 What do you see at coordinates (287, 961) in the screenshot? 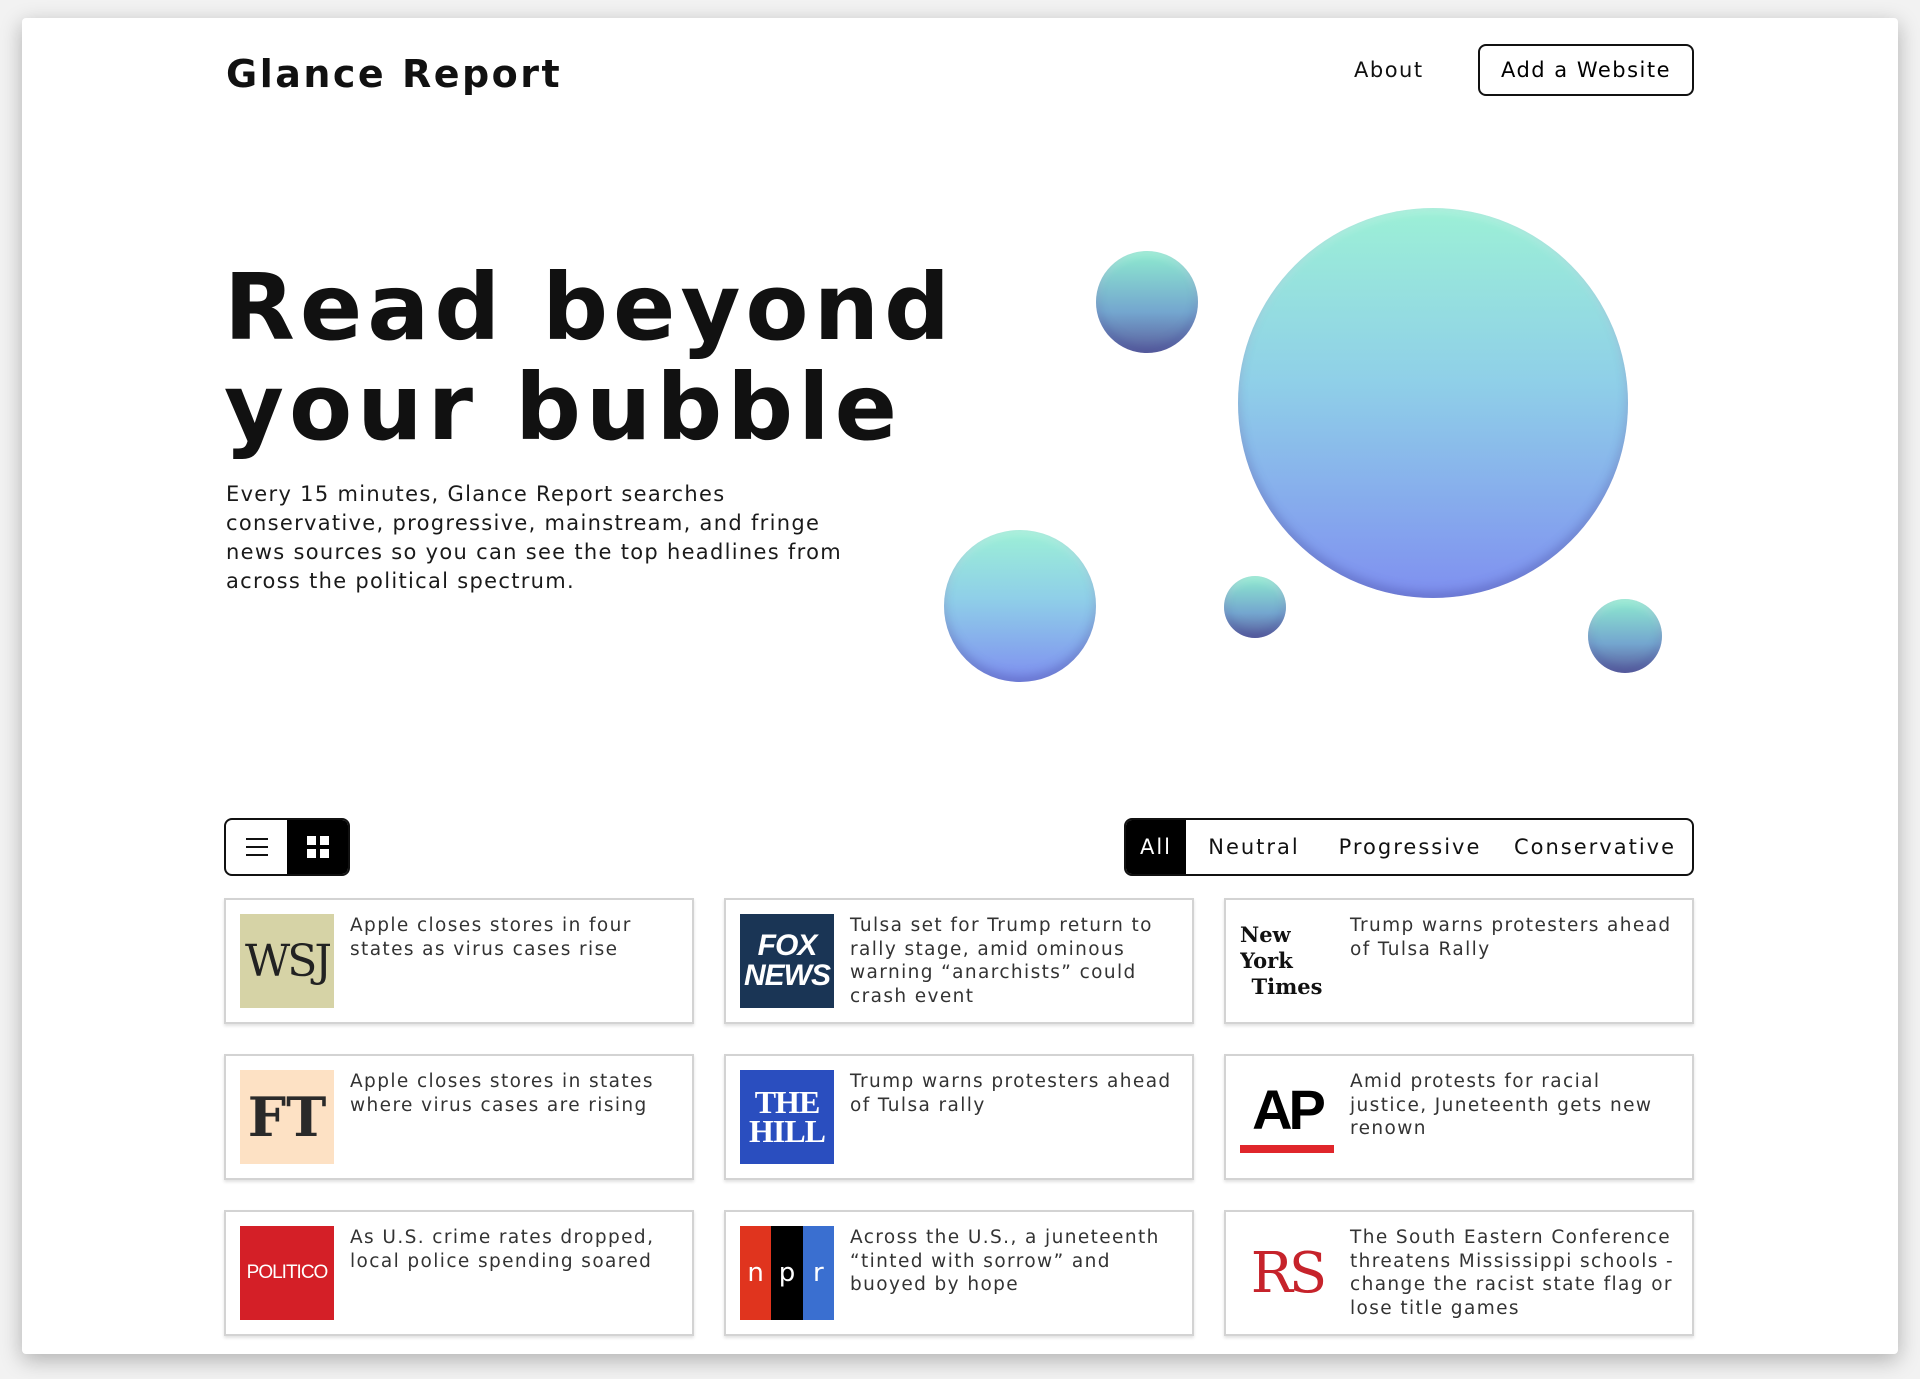
I see `wsj-logo: WSJ` at bounding box center [287, 961].